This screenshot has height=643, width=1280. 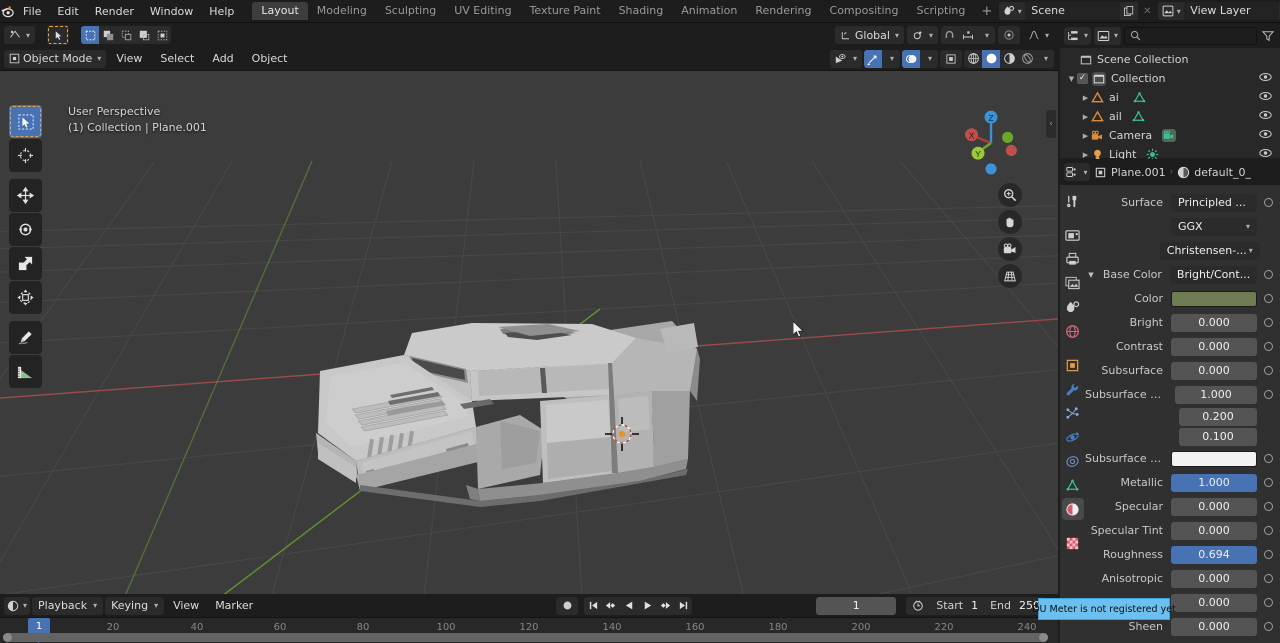 What do you see at coordinates (1214, 482) in the screenshot?
I see `metallic-slider: 1.000` at bounding box center [1214, 482].